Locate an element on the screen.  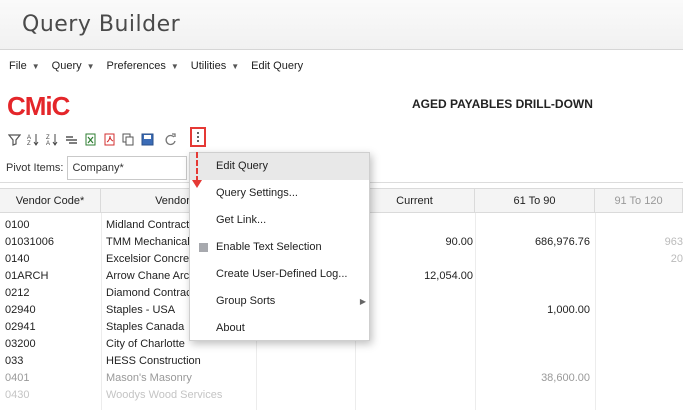
menu-item-about: About is located at coordinates (279, 328).